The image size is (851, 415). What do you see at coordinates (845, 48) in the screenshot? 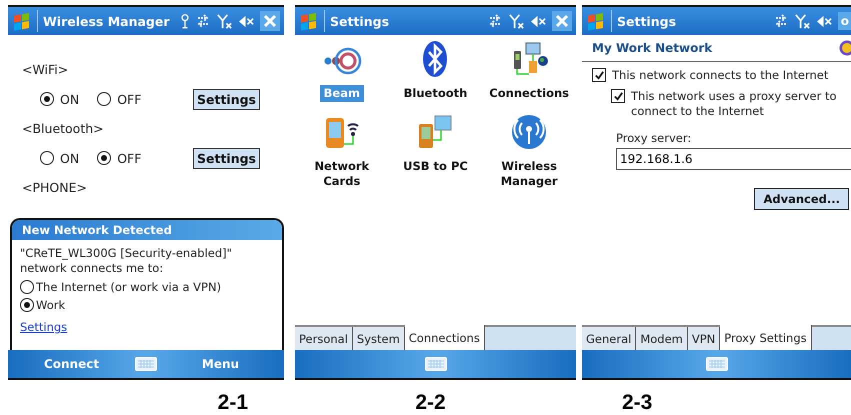
I see `help-icon` at bounding box center [845, 48].